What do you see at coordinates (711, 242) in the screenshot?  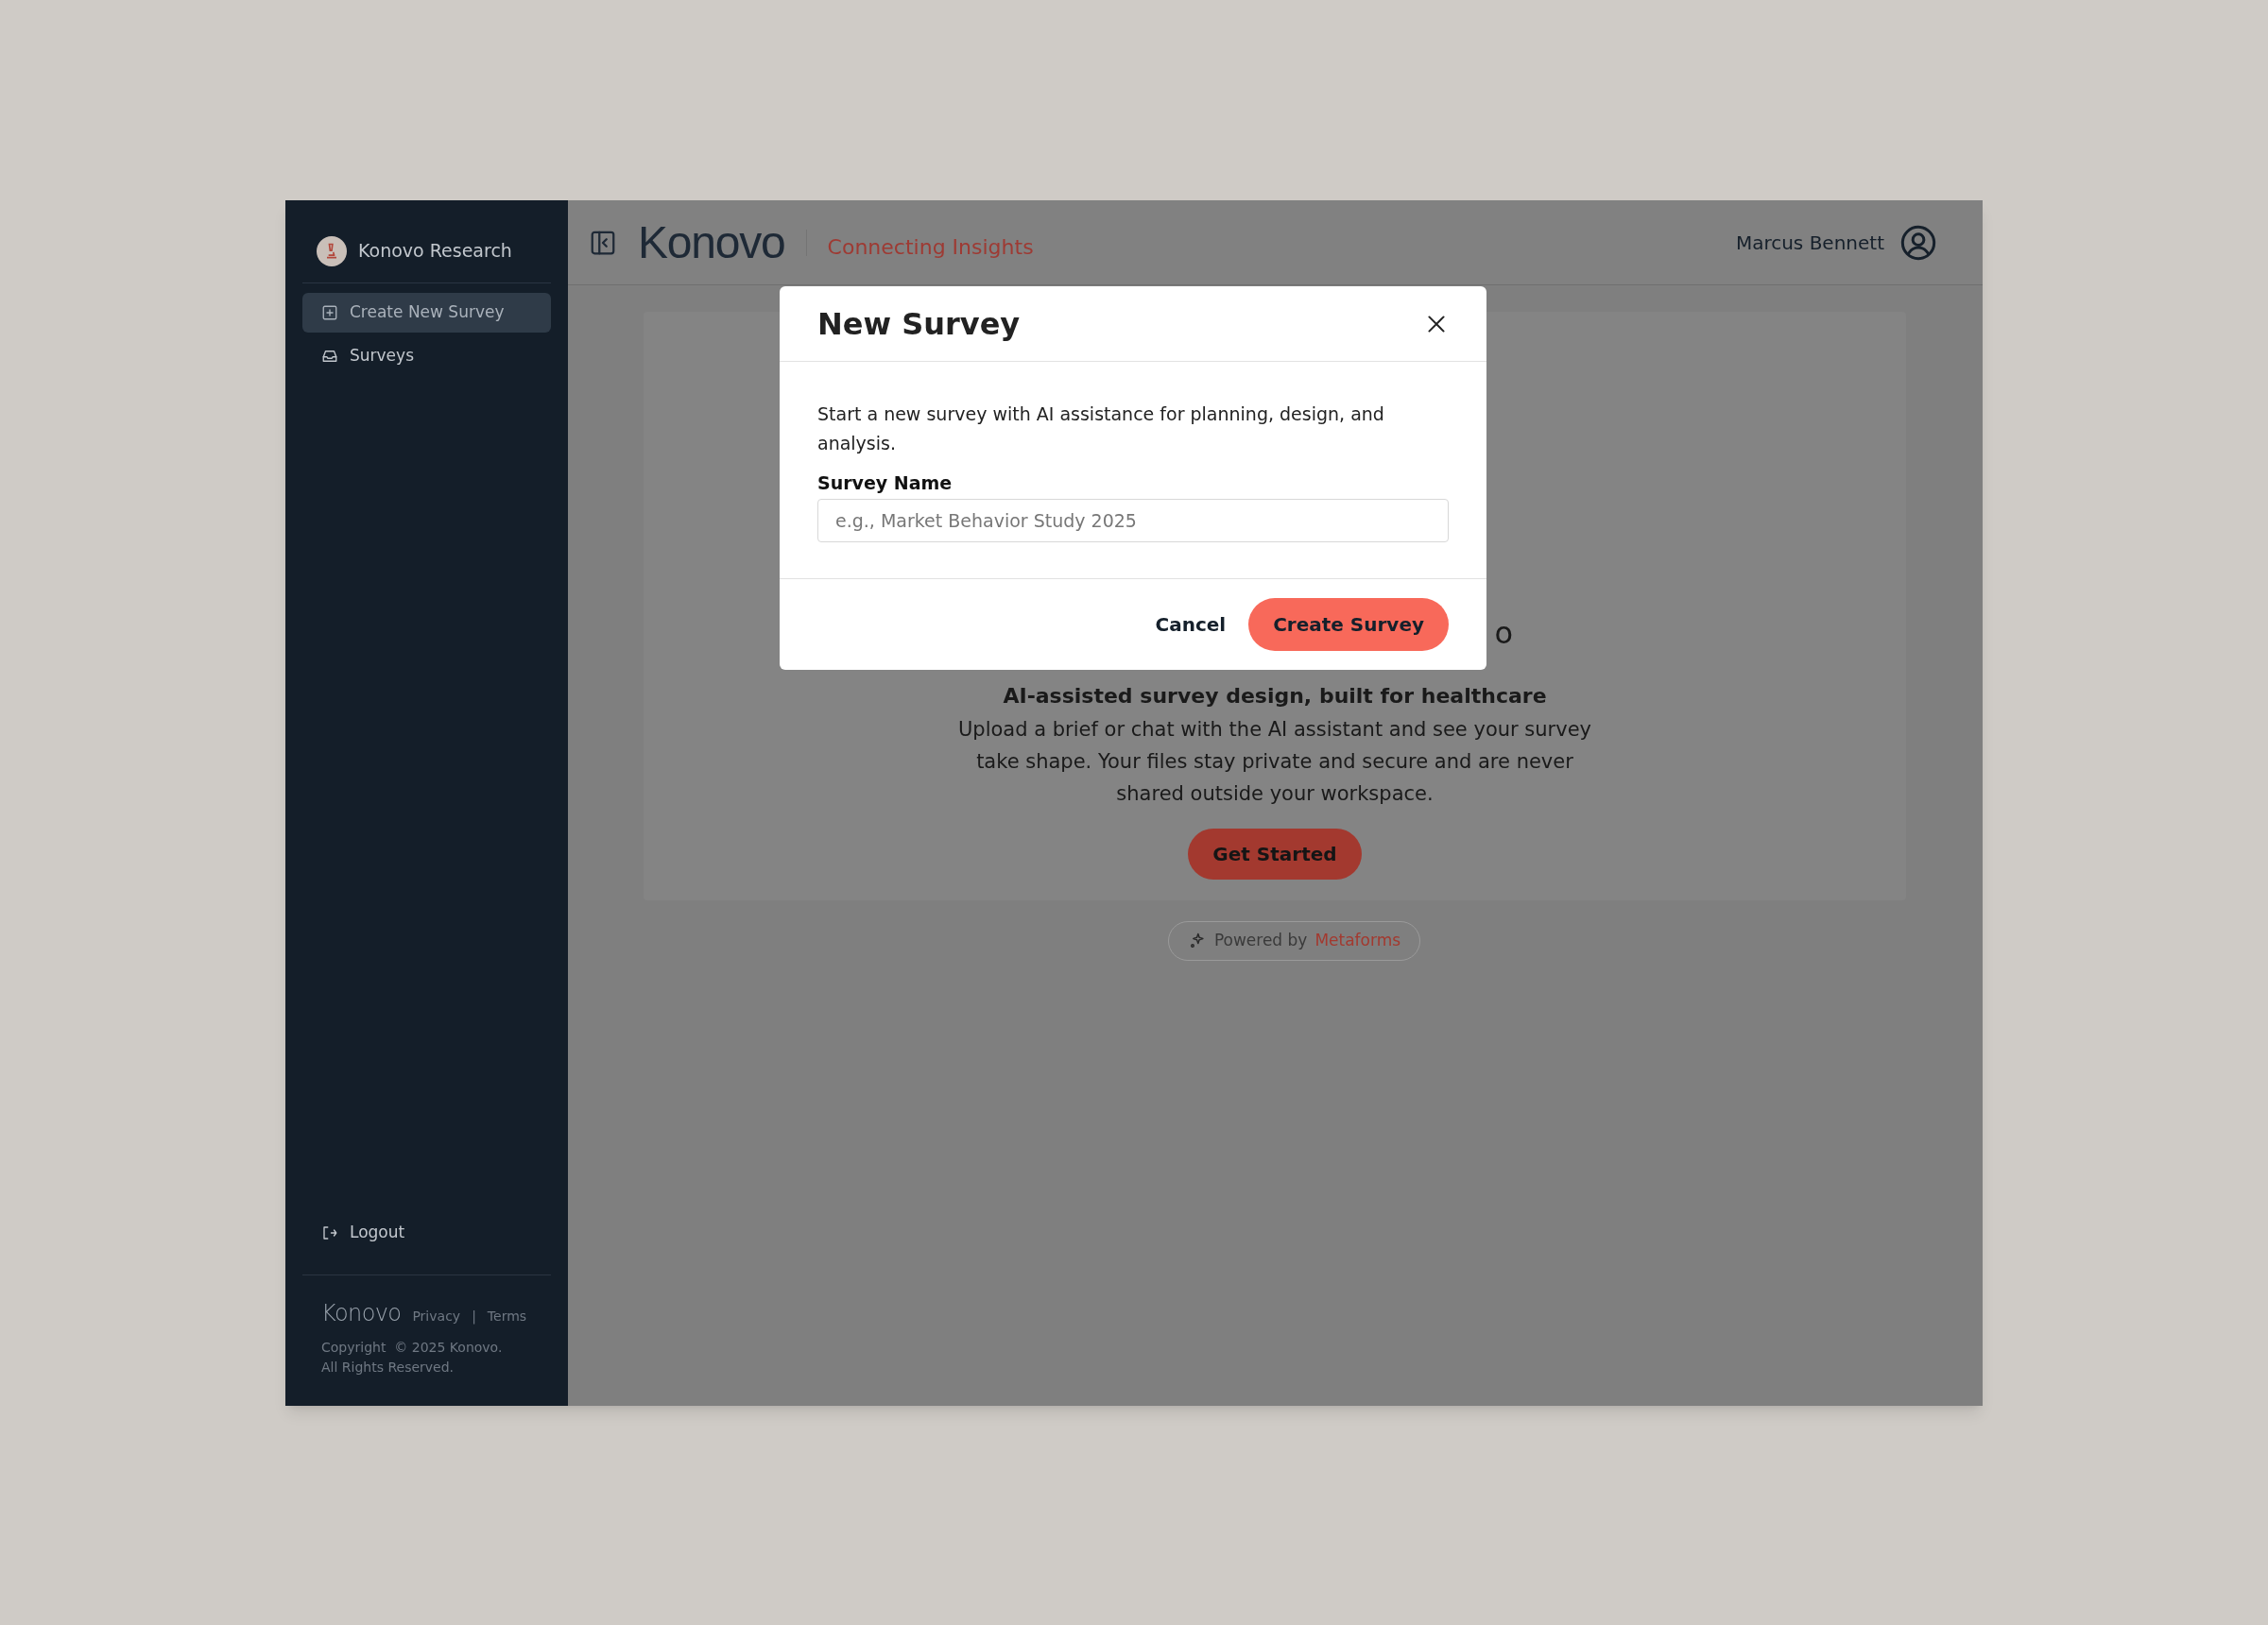 I see `brand-logo: Konovo` at bounding box center [711, 242].